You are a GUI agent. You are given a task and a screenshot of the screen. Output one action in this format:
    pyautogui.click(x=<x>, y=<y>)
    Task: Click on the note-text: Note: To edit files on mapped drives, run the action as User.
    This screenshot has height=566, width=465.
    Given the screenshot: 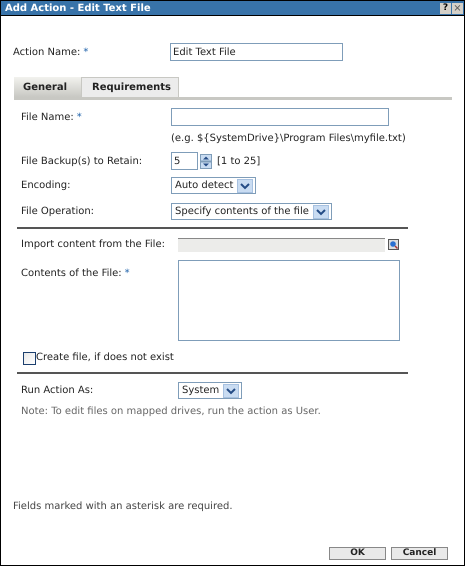 What is the action you would take?
    pyautogui.click(x=171, y=411)
    